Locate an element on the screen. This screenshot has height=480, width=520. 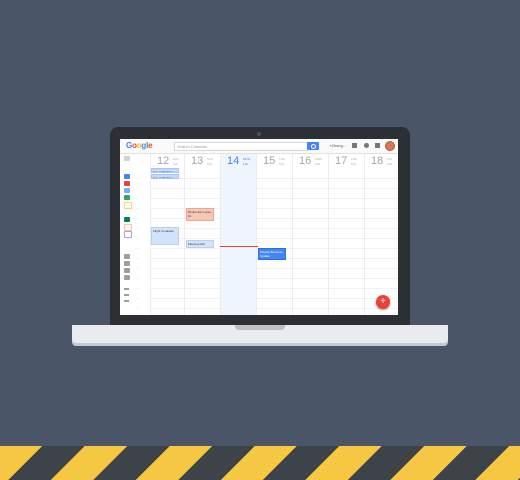
day-header: 14 MON Feb is located at coordinates (239, 161).